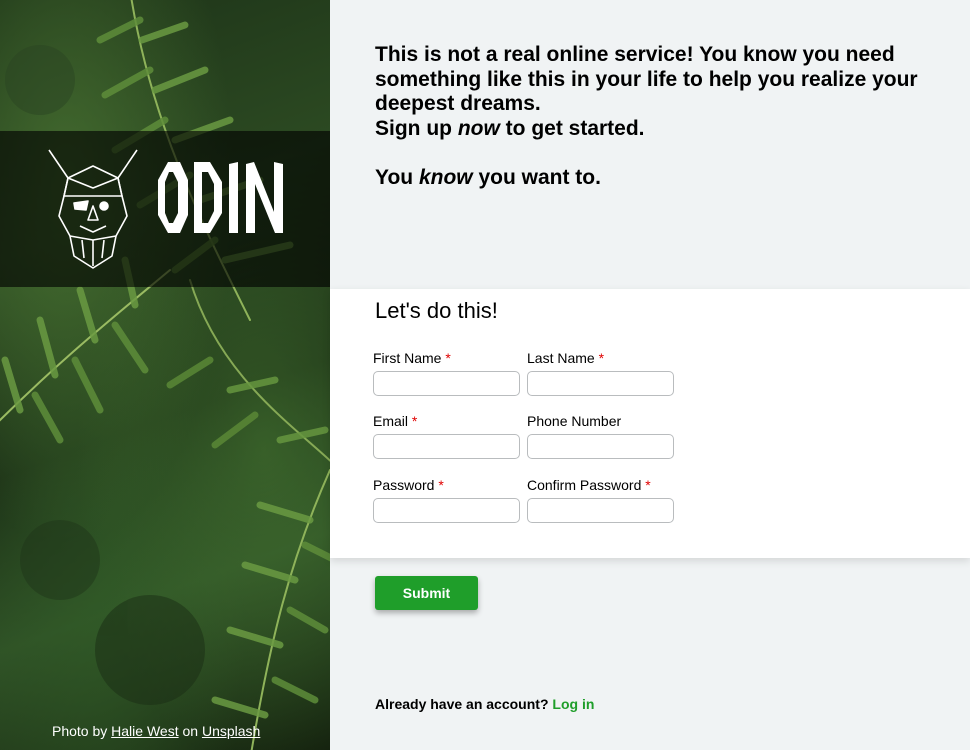 This screenshot has height=750, width=970. I want to click on viking-head-icon, so click(93, 209).